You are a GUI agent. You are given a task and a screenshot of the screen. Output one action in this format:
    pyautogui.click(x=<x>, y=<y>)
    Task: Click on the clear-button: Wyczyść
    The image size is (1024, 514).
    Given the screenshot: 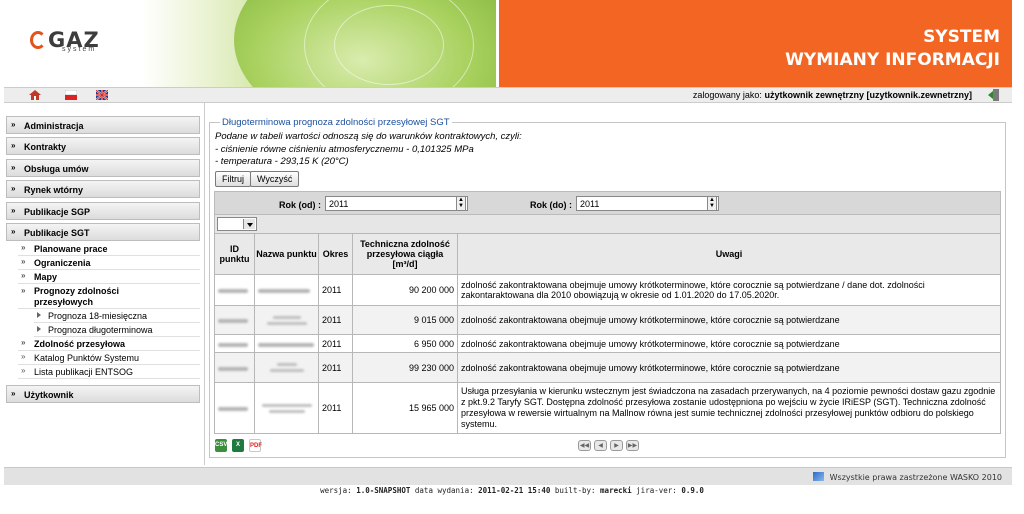 What is the action you would take?
    pyautogui.click(x=275, y=179)
    